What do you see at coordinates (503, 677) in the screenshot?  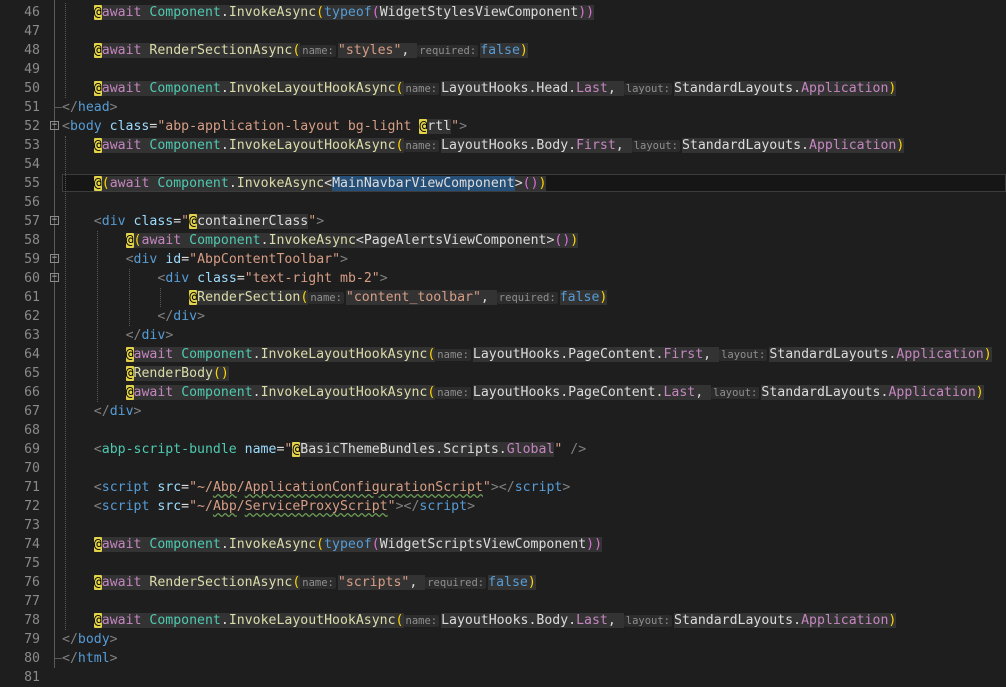 I see `code-line: 81` at bounding box center [503, 677].